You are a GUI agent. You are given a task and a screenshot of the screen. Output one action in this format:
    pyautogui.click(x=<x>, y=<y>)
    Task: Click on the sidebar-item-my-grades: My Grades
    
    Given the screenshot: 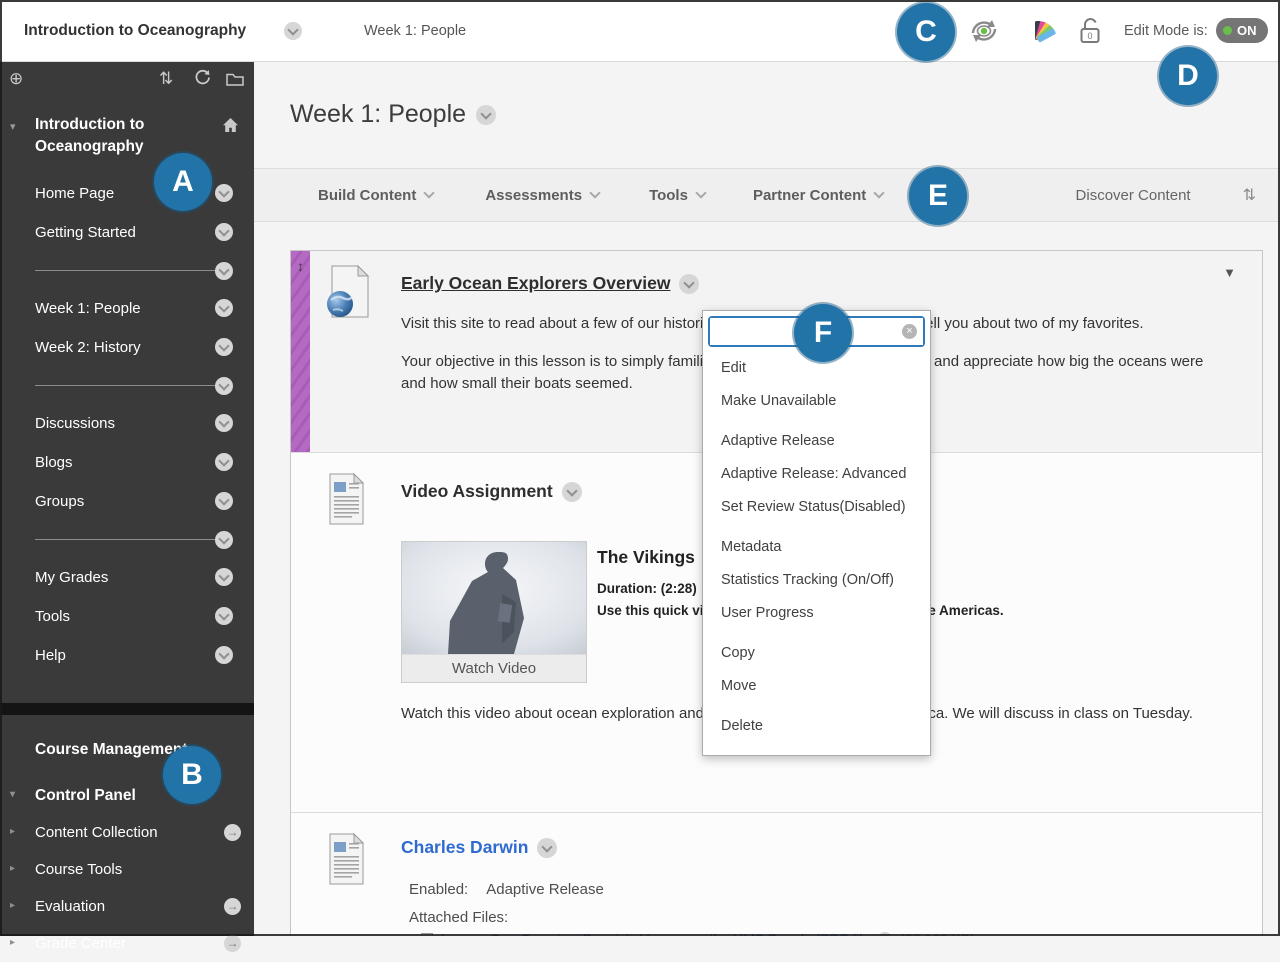 What is the action you would take?
    pyautogui.click(x=127, y=577)
    